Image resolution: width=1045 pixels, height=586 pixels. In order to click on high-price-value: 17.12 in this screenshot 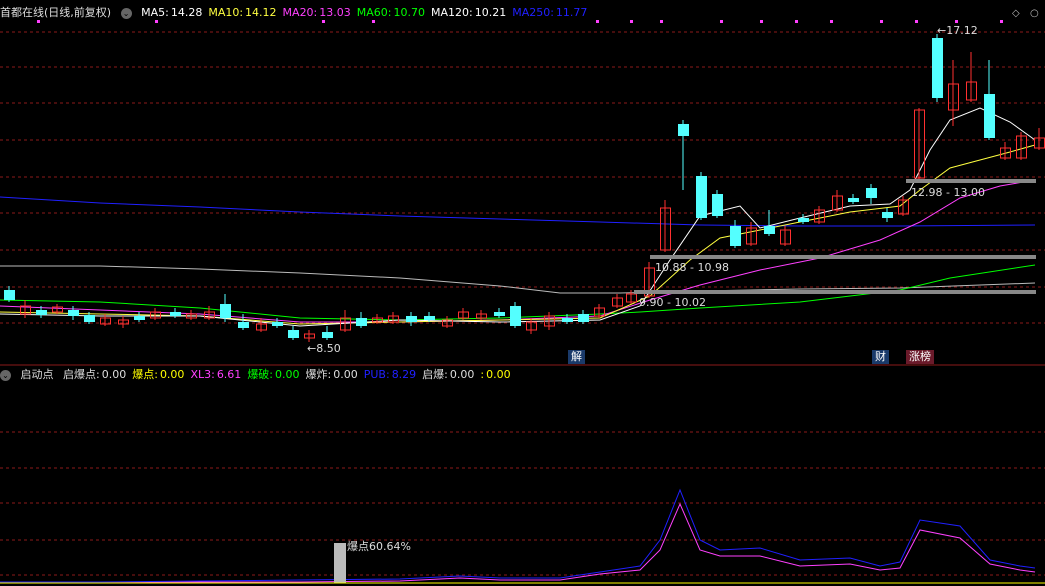, I will do `click(962, 30)`.